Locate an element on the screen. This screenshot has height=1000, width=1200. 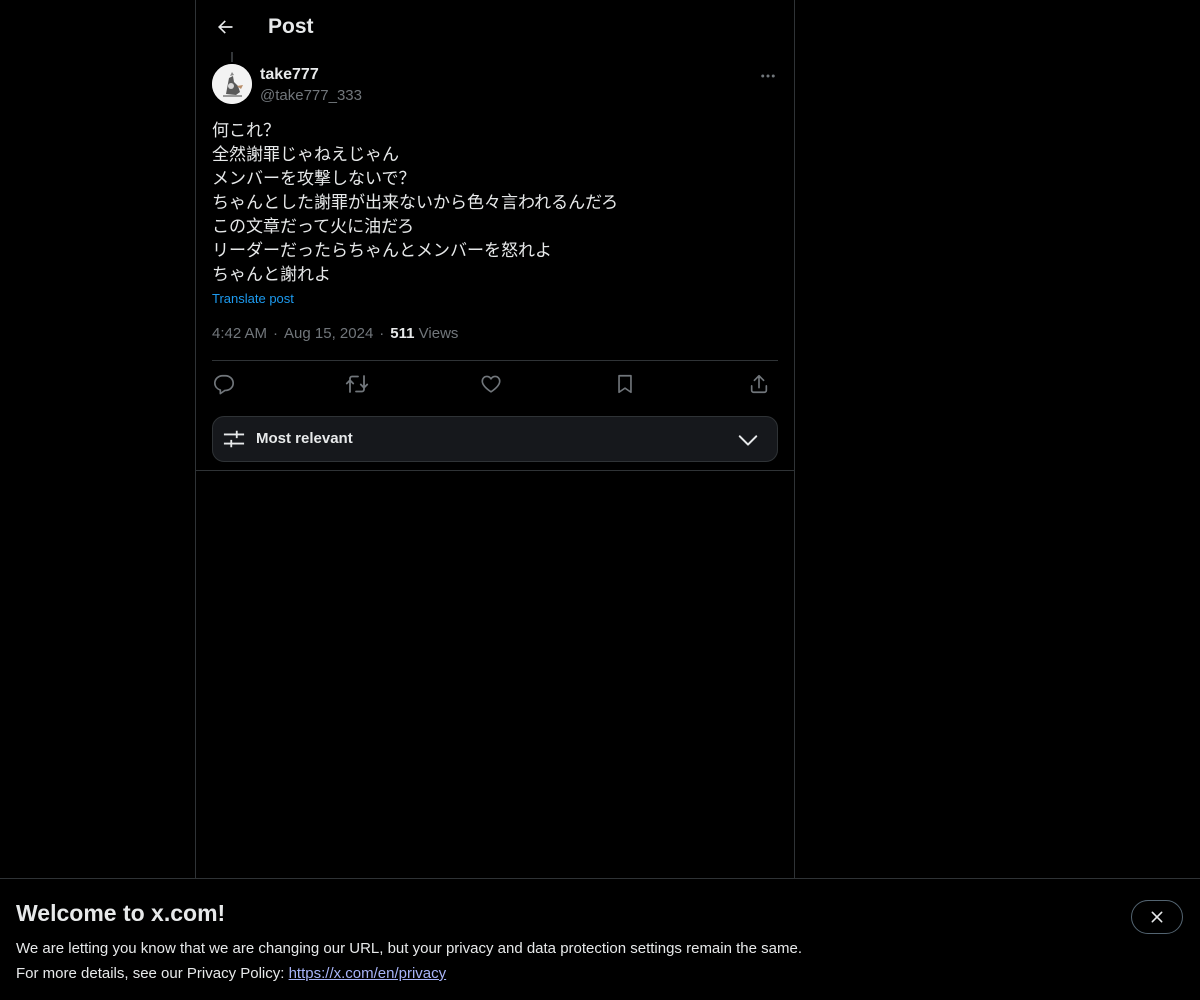
action-bar is located at coordinates (495, 384).